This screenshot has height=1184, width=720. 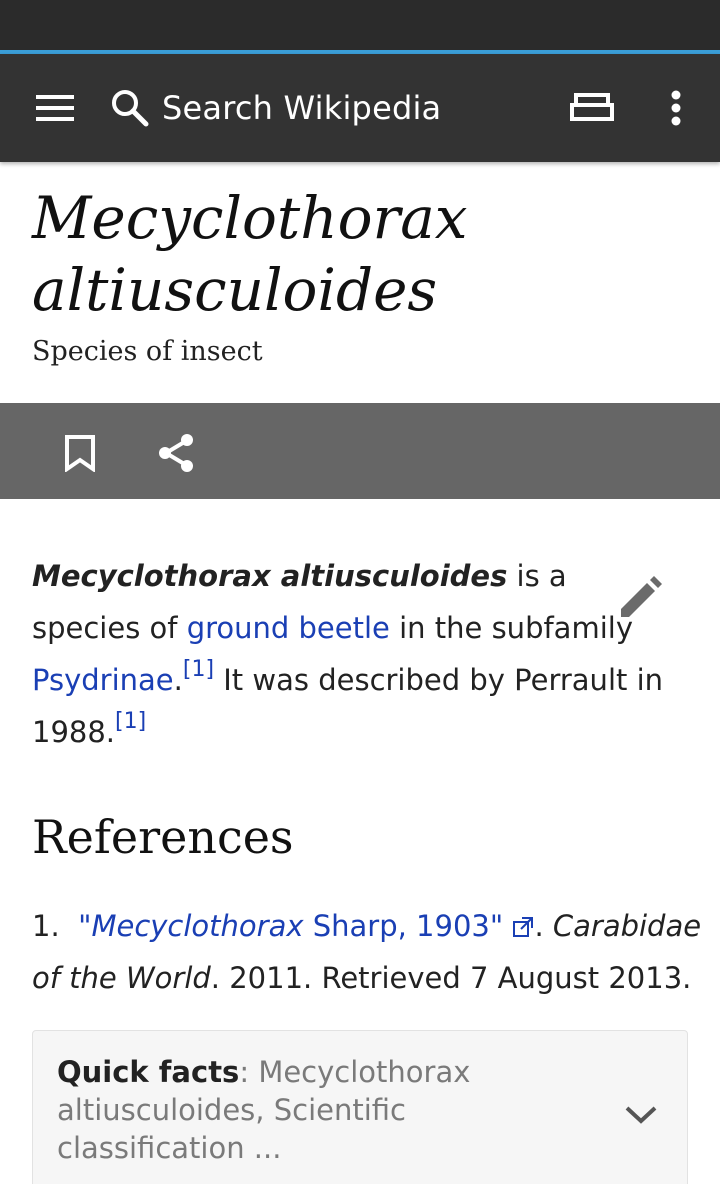 I want to click on reference-link-italic: Mecyclothorax, so click(x=197, y=926).